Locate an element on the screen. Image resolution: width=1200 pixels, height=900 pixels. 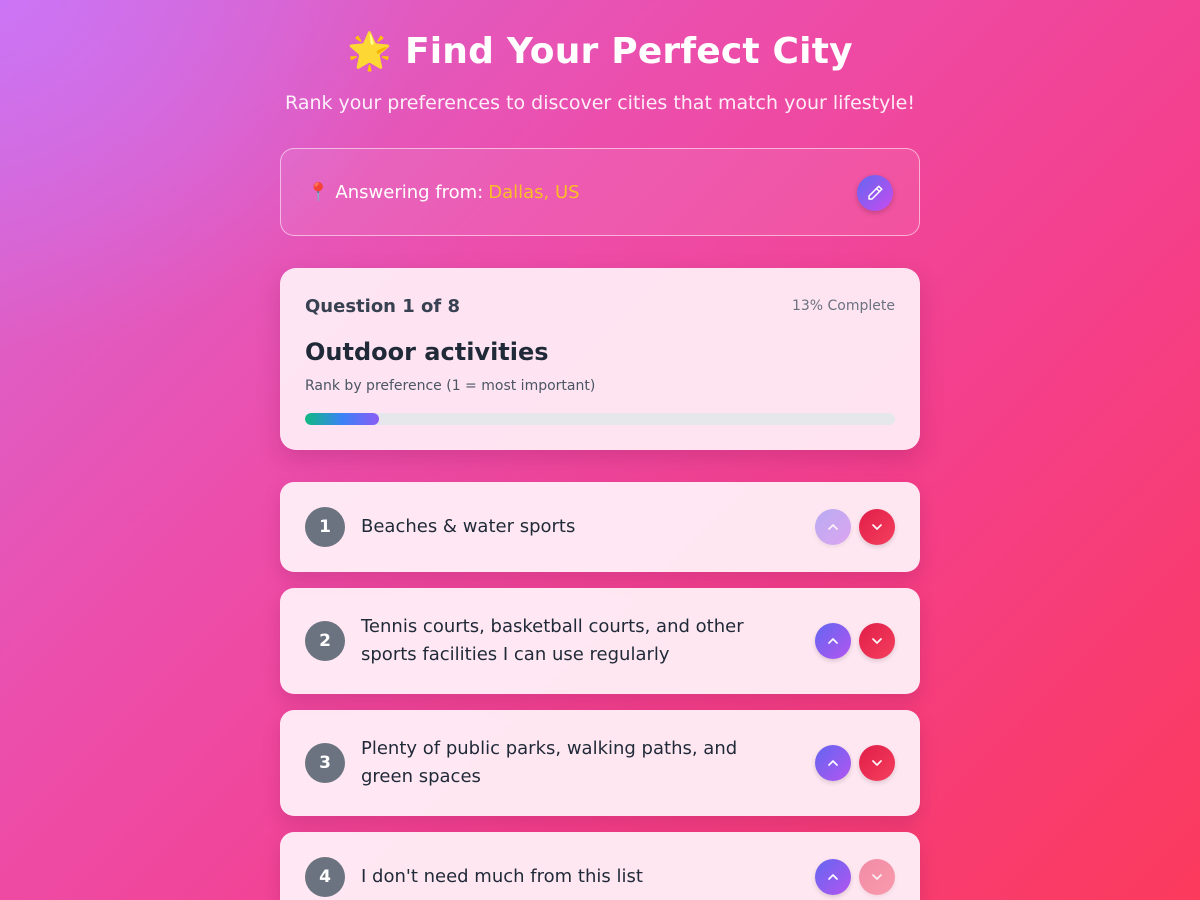
edit-location-button is located at coordinates (875, 193).